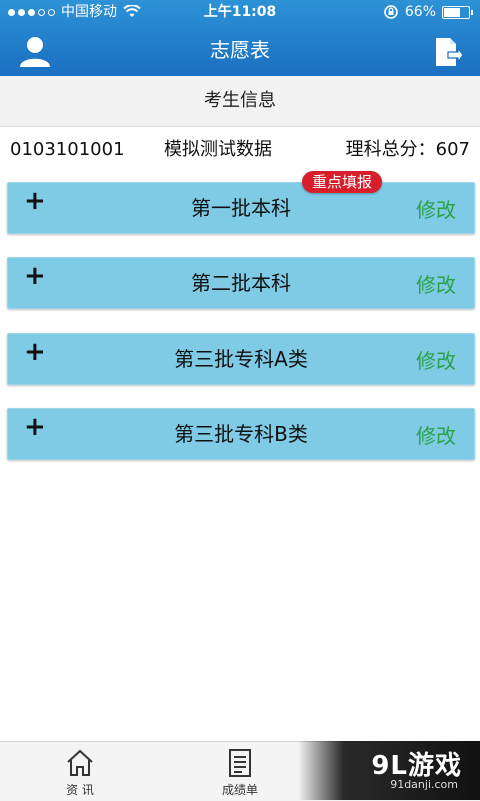  I want to click on tab-label: 成绩单, so click(239, 790).